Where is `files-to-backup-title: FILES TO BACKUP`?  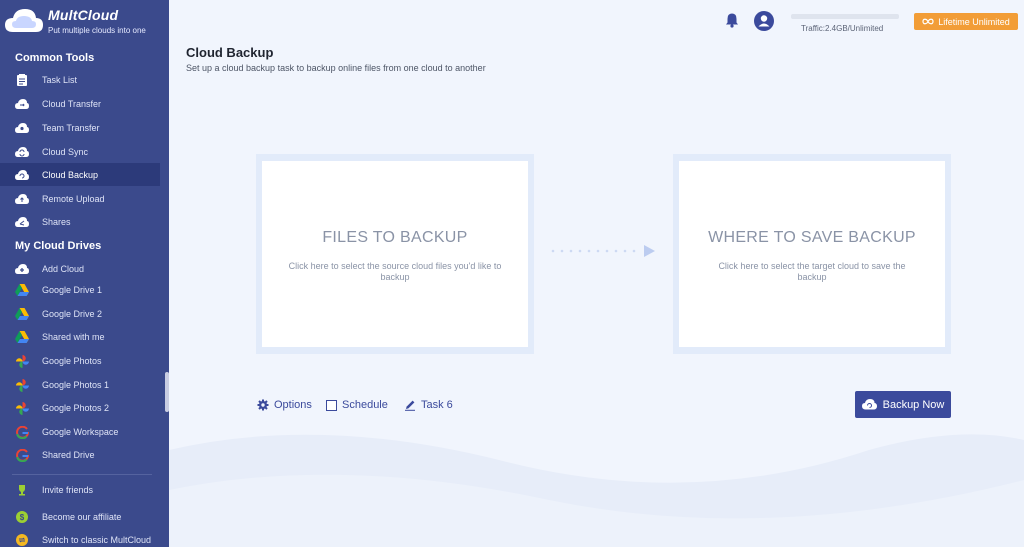 files-to-backup-title: FILES TO BACKUP is located at coordinates (395, 237).